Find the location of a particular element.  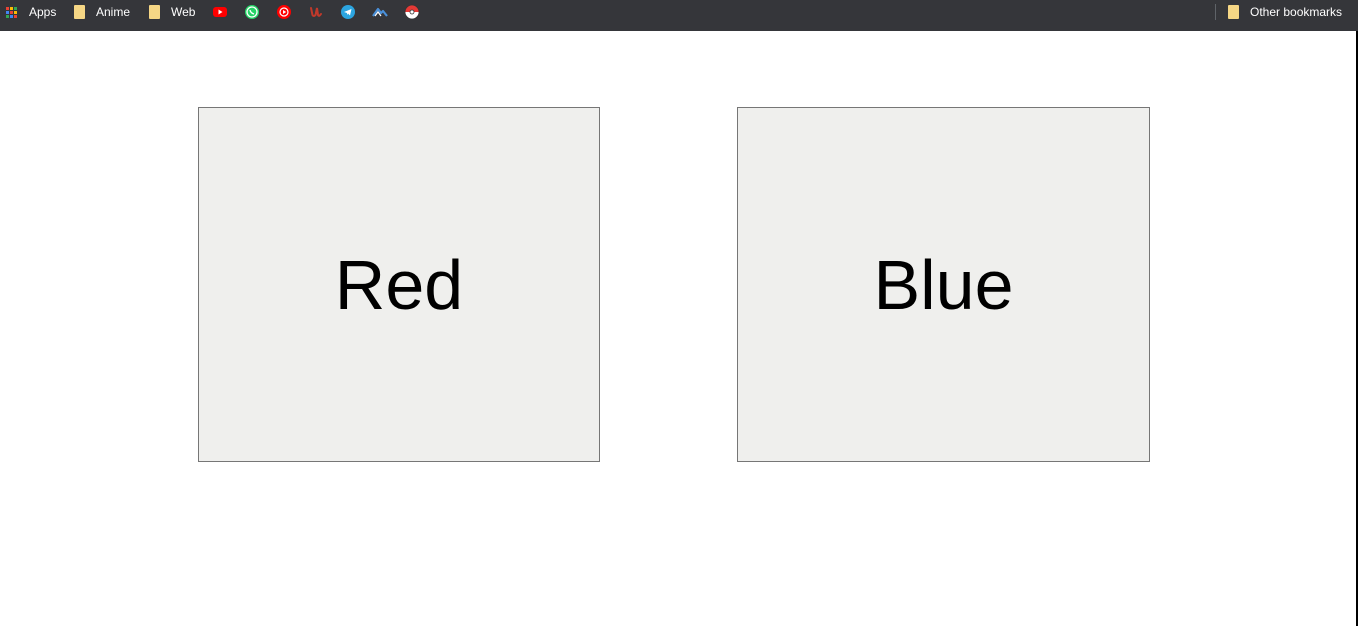

apps-grid-icon is located at coordinates (11, 12).